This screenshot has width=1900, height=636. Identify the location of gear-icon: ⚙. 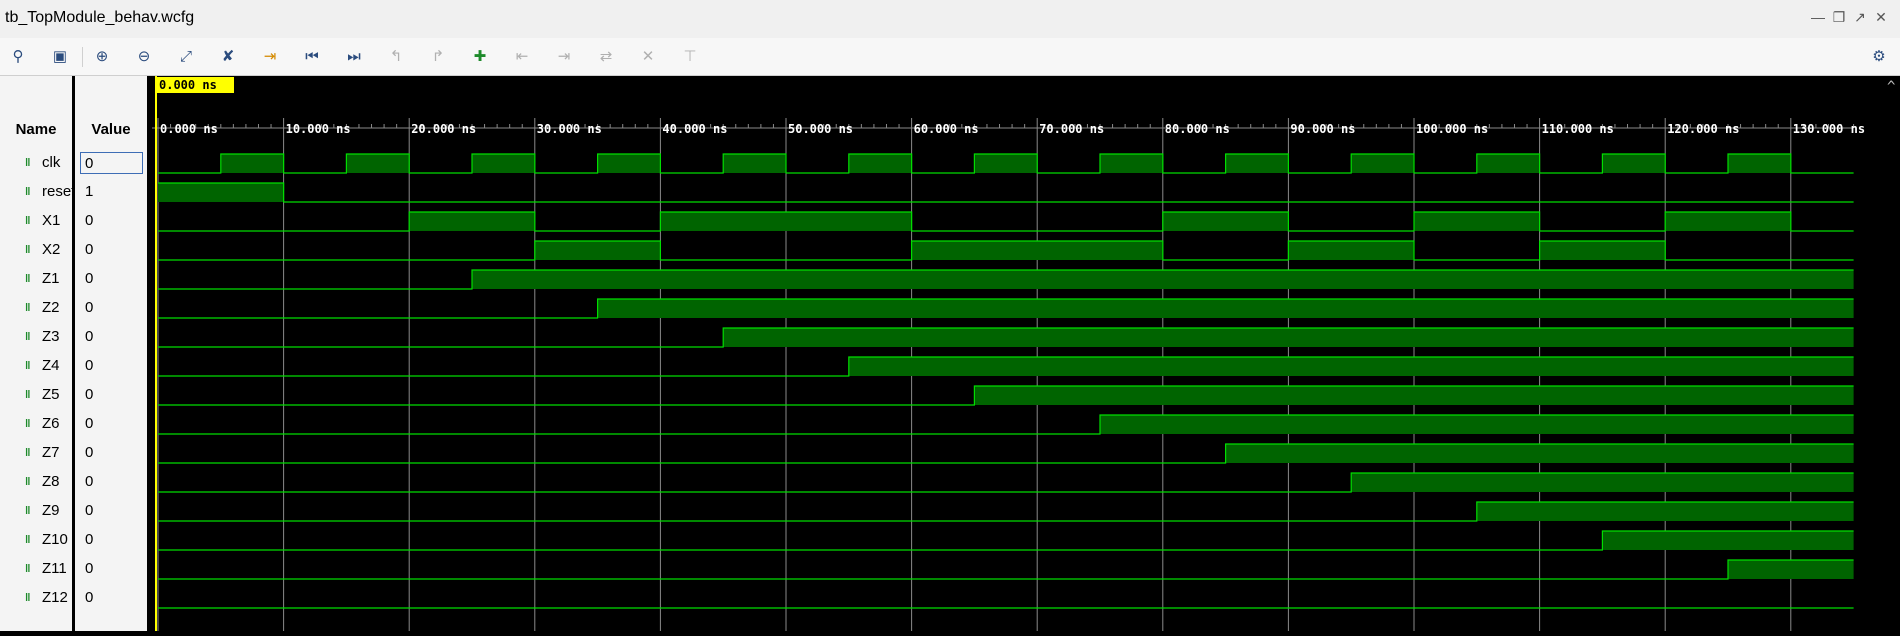
(1879, 57).